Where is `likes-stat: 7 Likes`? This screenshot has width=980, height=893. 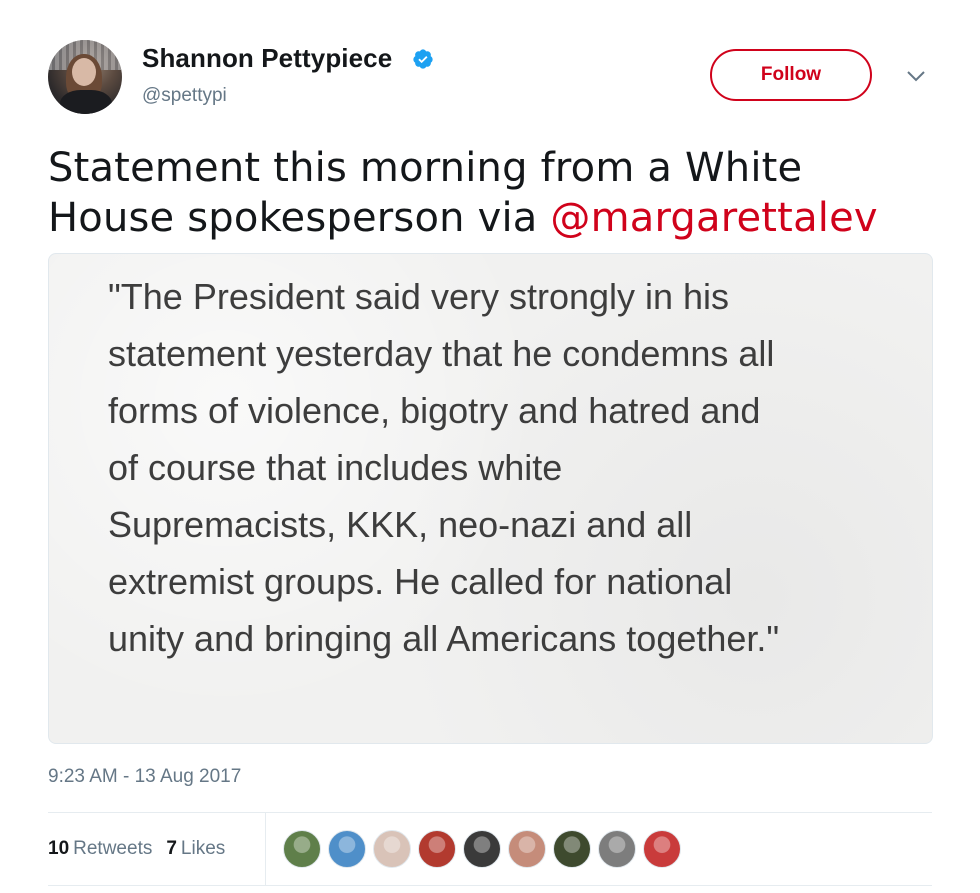
likes-stat: 7 Likes is located at coordinates (195, 849).